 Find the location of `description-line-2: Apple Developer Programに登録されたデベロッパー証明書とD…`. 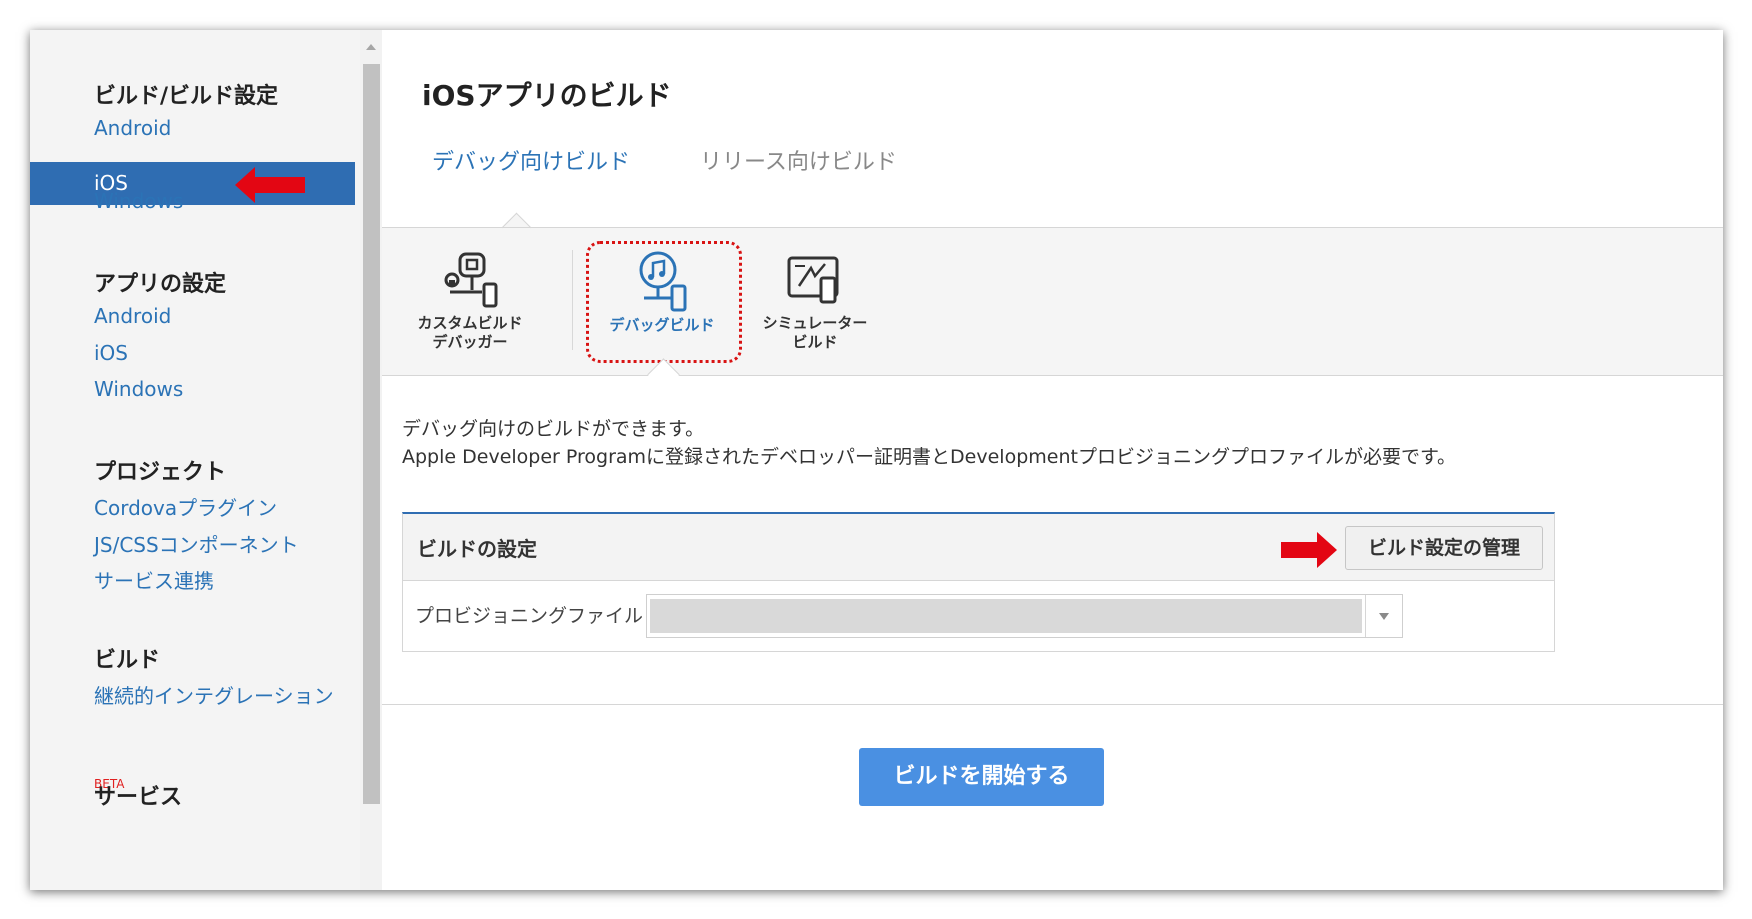

description-line-2: Apple Developer Programに登録されたデベロッパー証明書とD… is located at coordinates (929, 457).